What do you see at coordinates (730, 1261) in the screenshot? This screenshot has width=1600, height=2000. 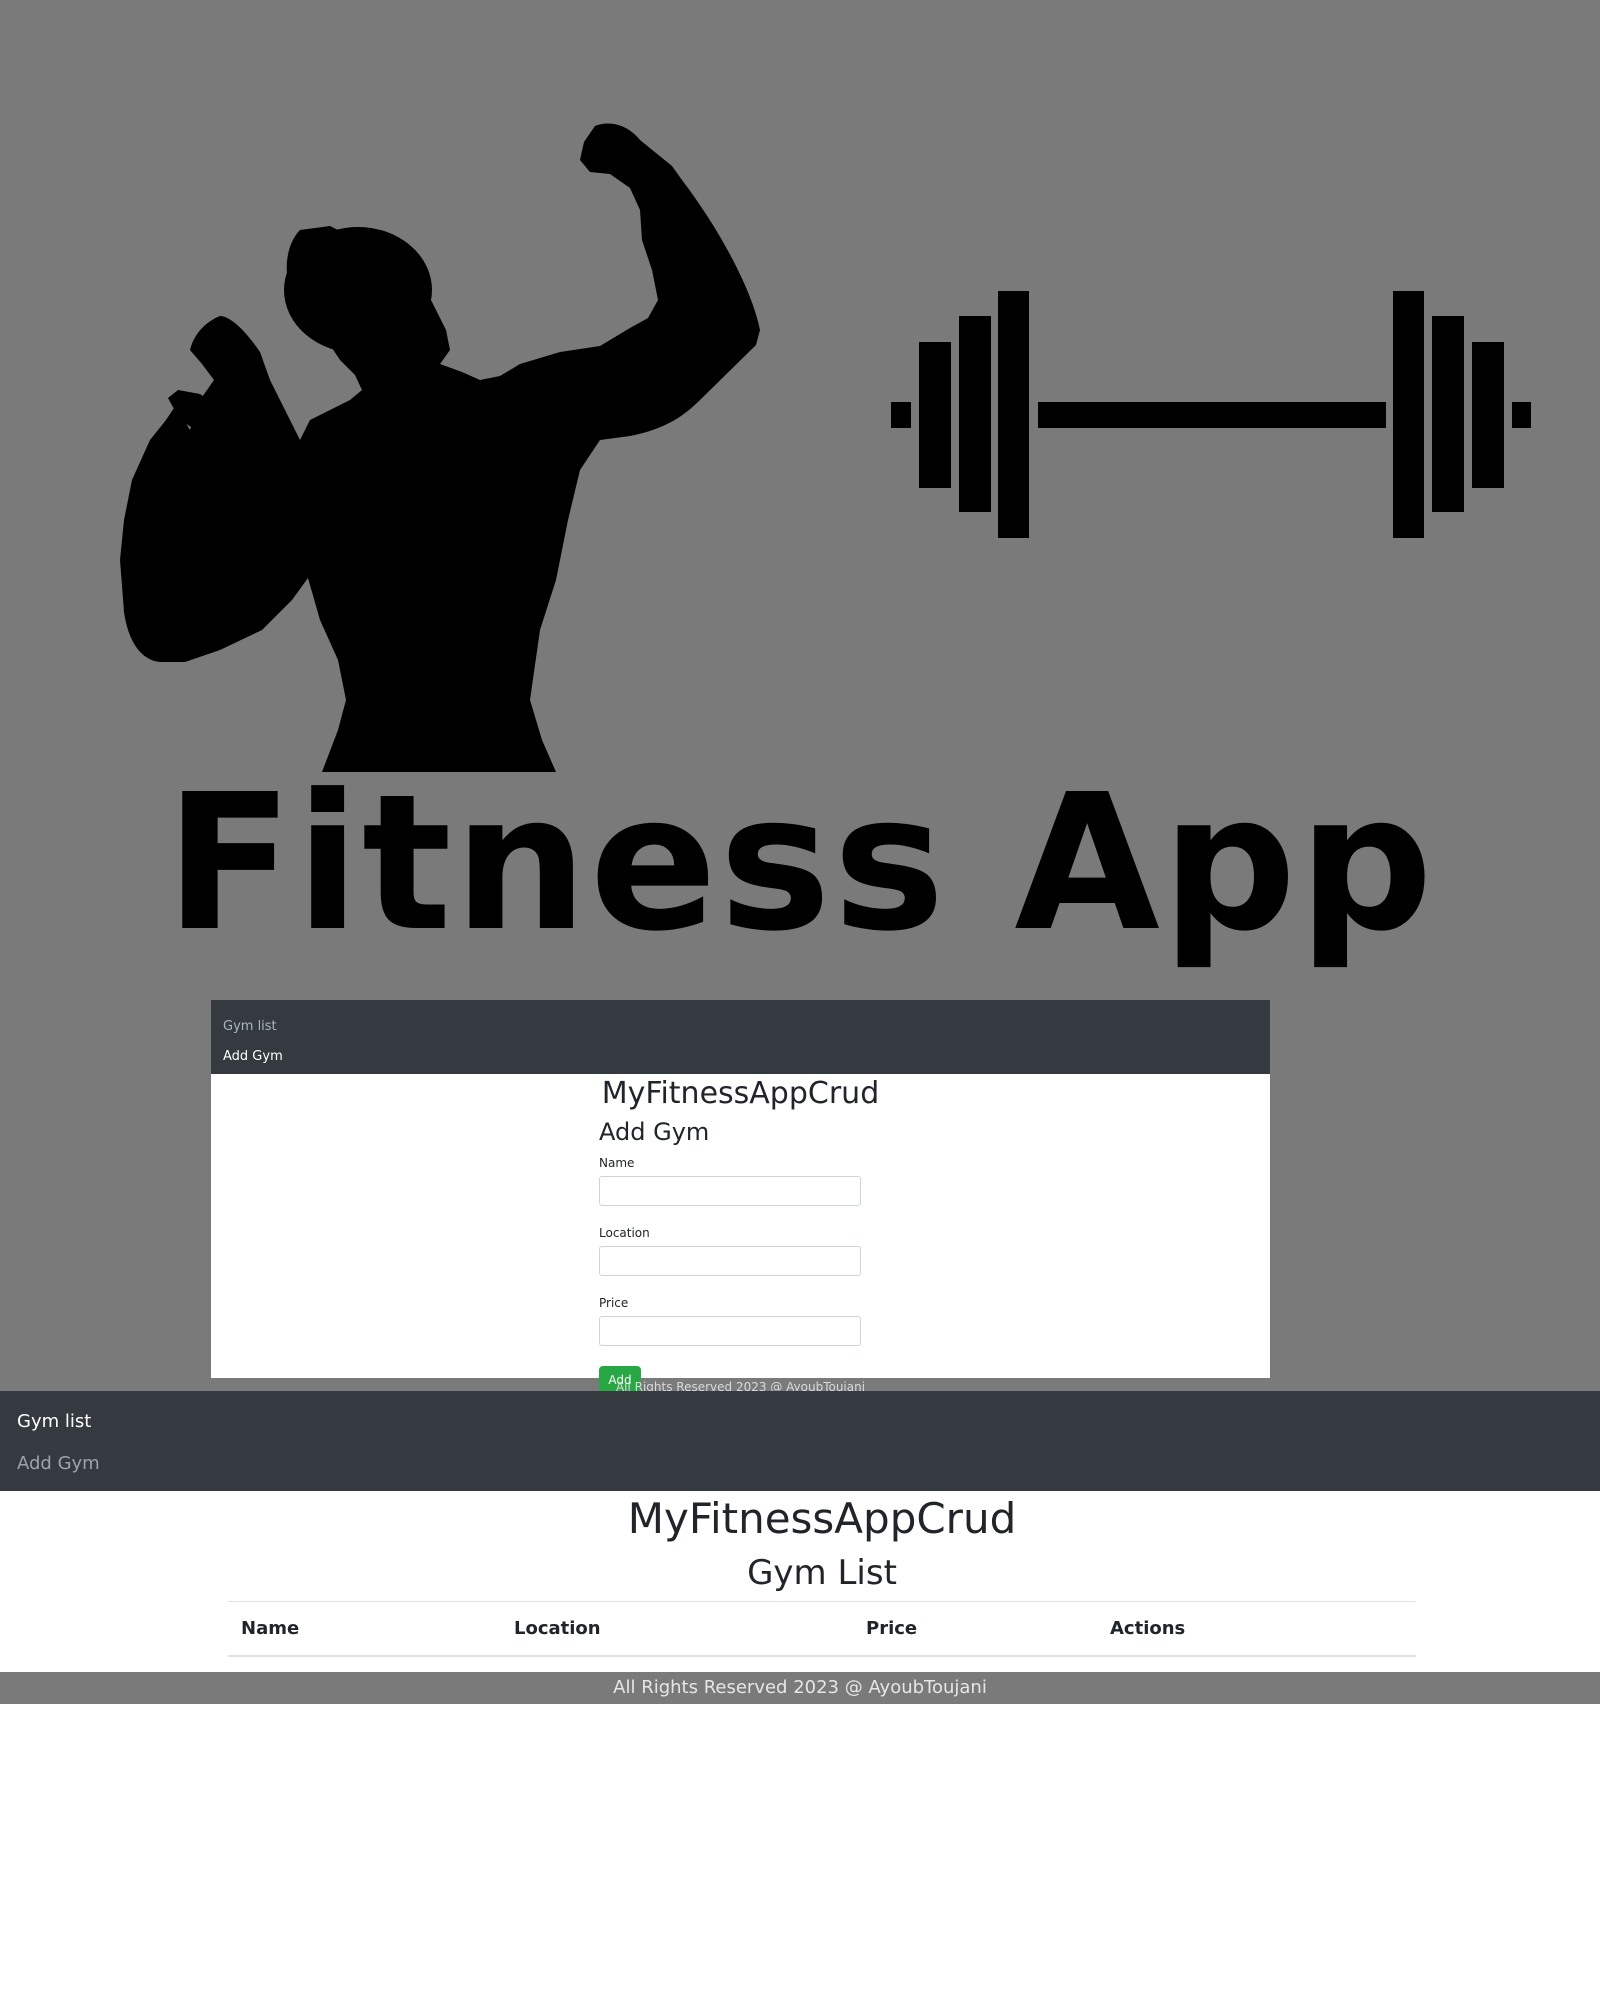 I see `location-input` at bounding box center [730, 1261].